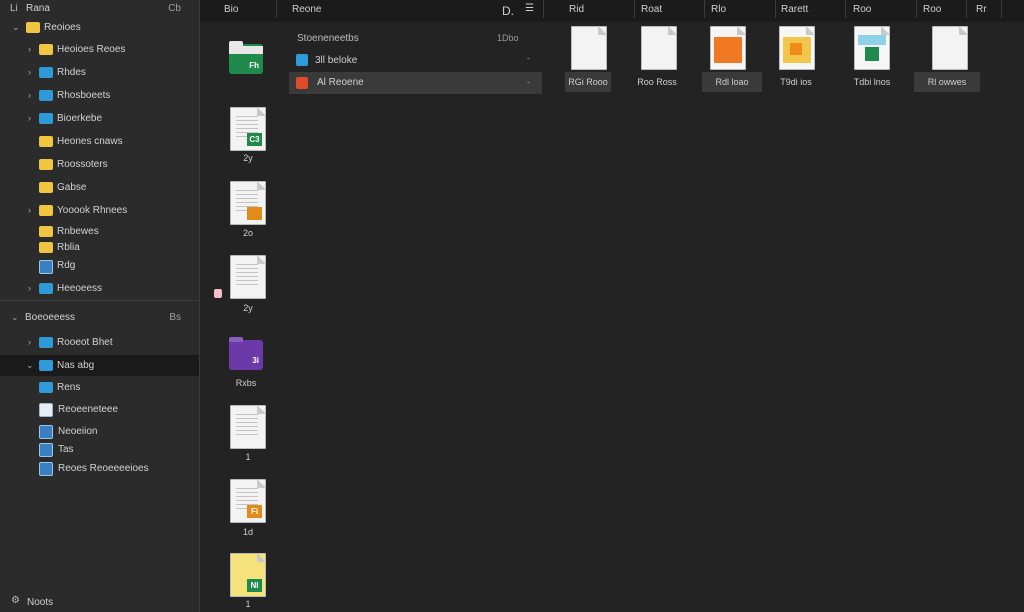 This screenshot has width=1024, height=612. I want to click on sidebar-item: Gabse, so click(99, 187).